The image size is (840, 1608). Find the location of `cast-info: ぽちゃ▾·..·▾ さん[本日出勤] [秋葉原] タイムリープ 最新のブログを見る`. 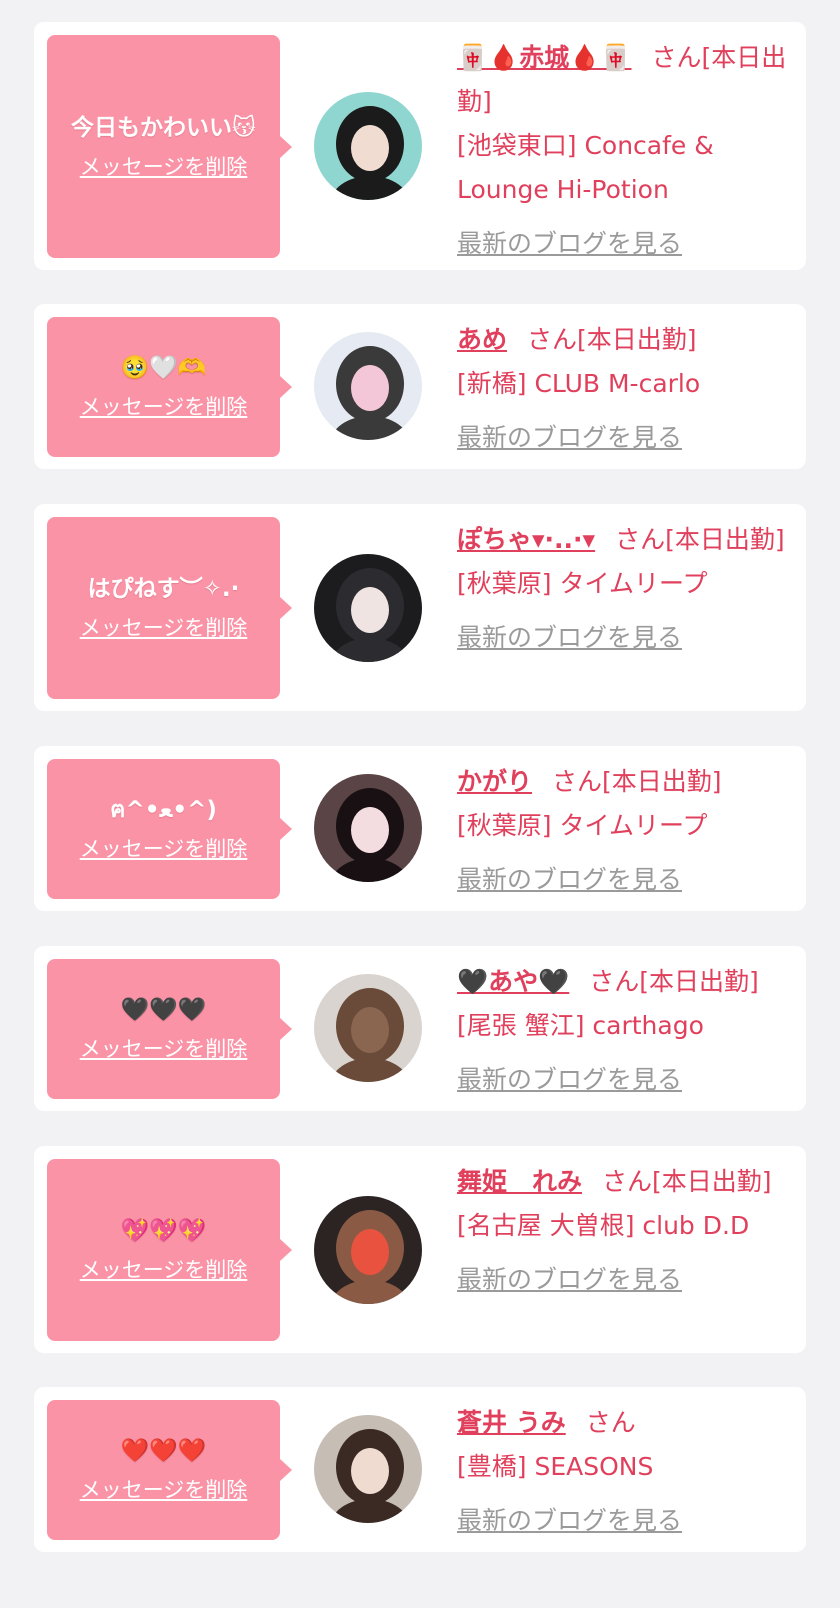

cast-info: ぽちゃ▾·..·▾ さん[本日出勤] [秋葉原] タイムリープ 最新のブログを見る is located at coordinates (628, 589).